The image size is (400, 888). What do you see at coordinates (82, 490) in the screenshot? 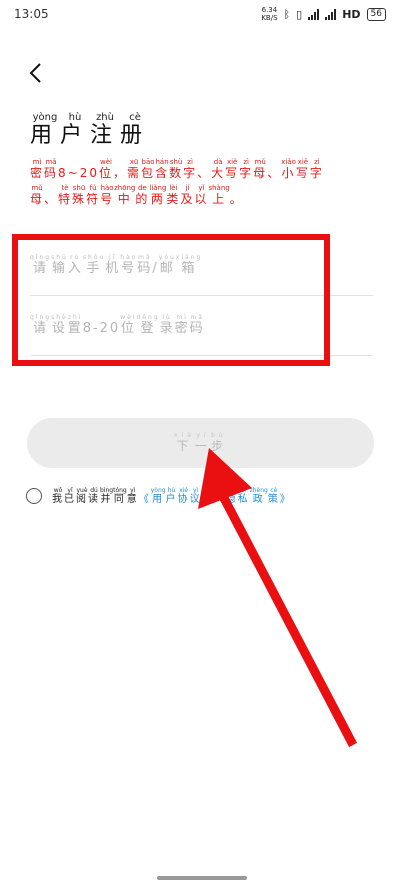
I see `pinyin: yuè` at bounding box center [82, 490].